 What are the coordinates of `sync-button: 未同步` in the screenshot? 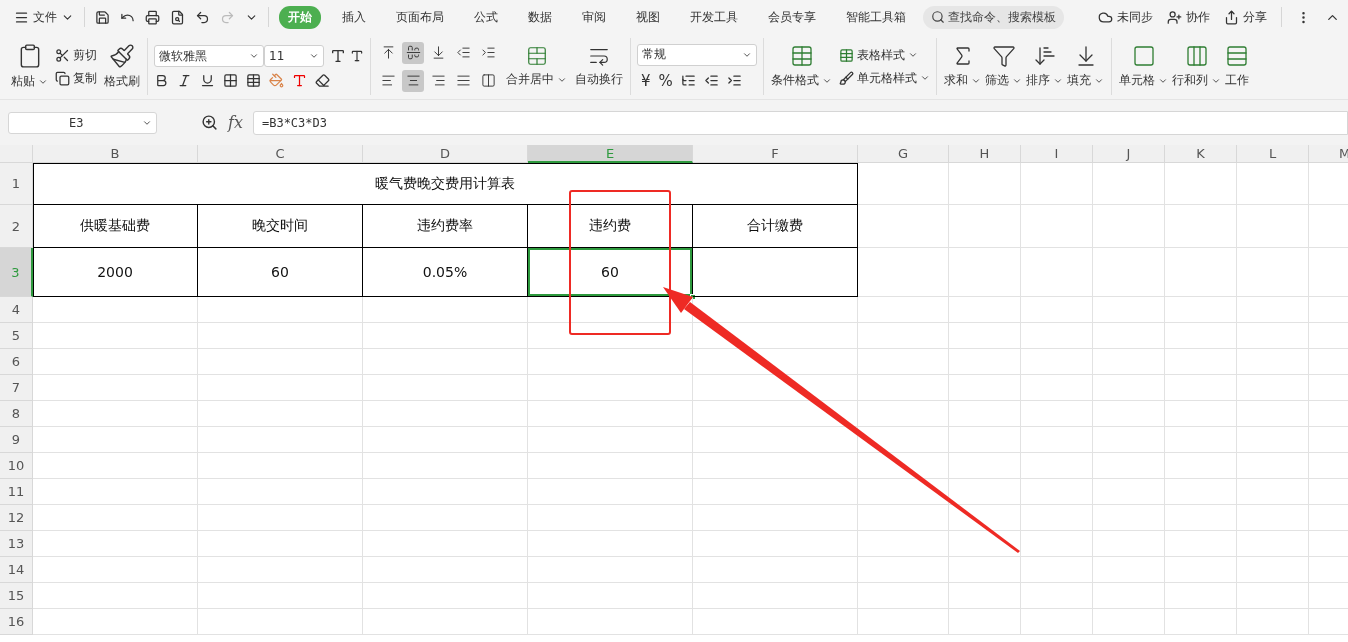 It's located at (1125, 17).